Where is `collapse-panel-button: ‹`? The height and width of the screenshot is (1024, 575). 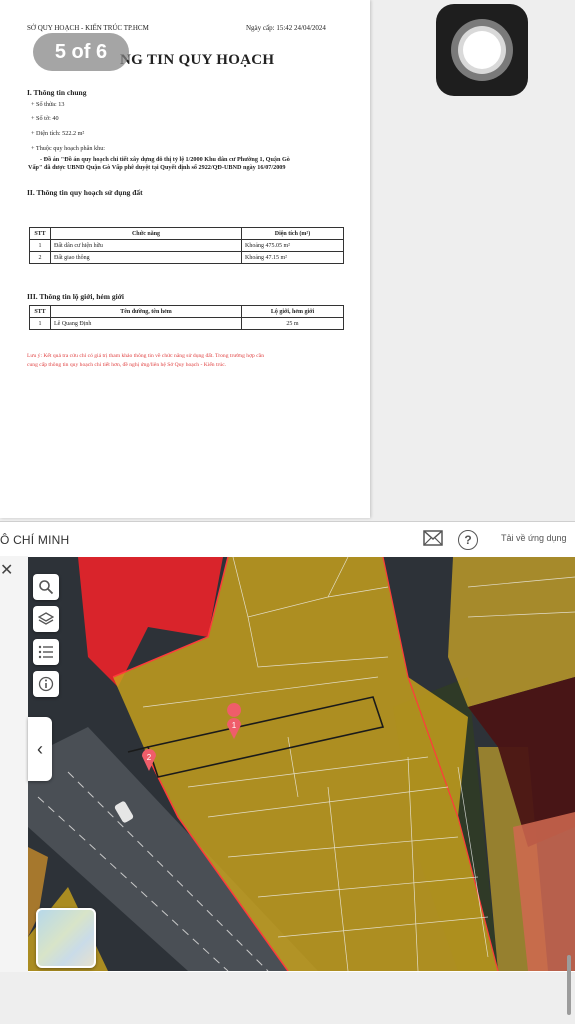 collapse-panel-button: ‹ is located at coordinates (40, 749).